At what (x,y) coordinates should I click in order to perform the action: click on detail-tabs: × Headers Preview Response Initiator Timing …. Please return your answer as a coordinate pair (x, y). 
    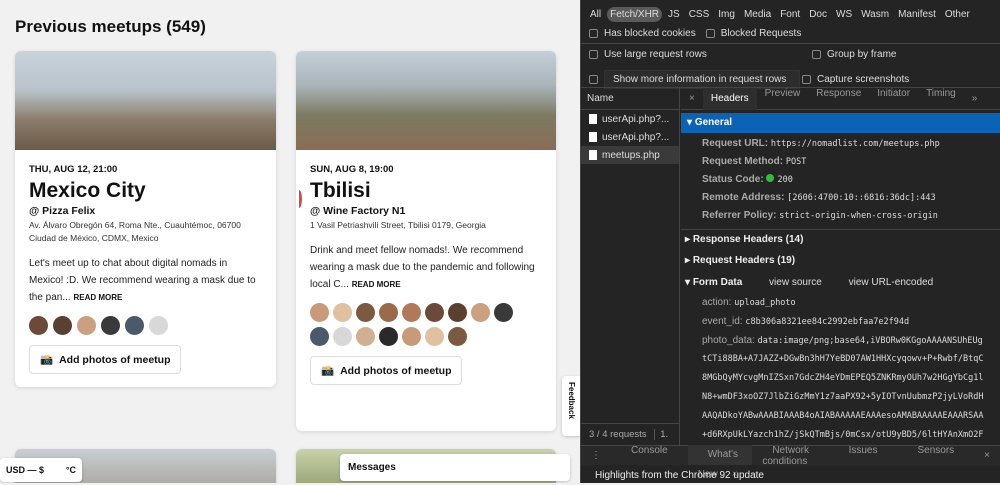
    Looking at the image, I should click on (840, 98).